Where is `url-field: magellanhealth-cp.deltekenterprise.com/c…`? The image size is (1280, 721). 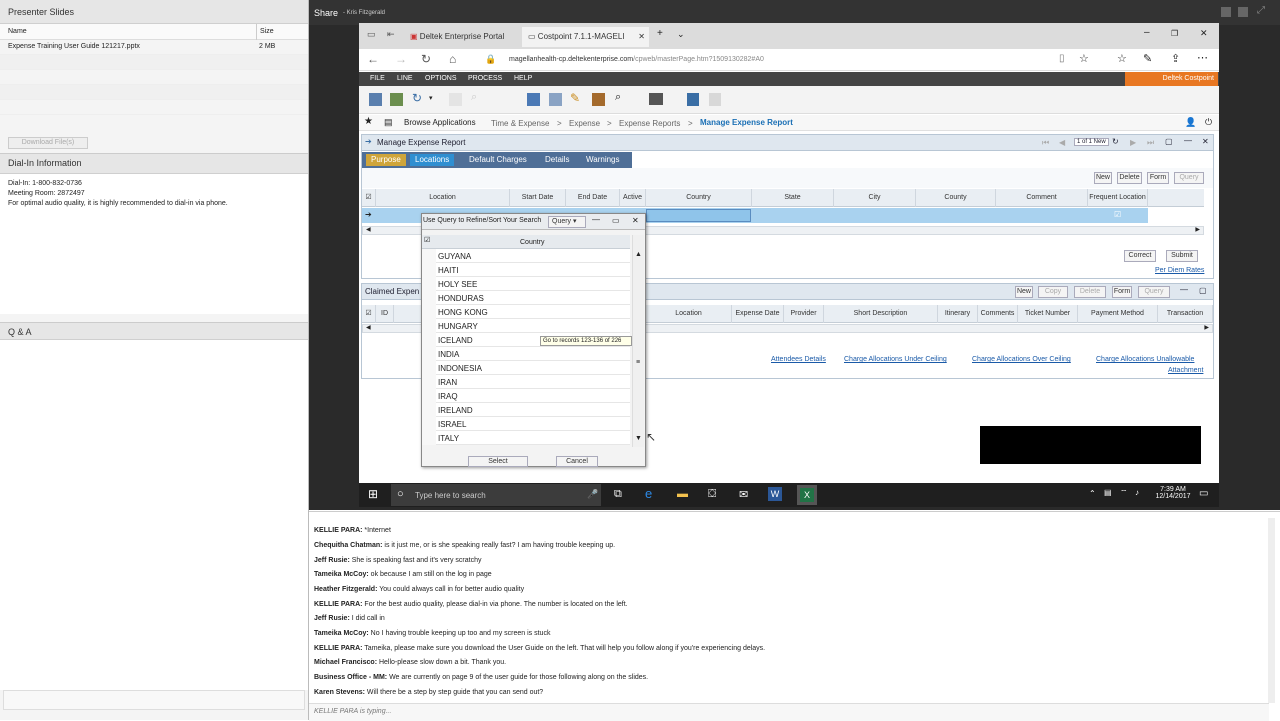
url-field: magellanhealth-cp.deltekenterprise.com/c… is located at coordinates (636, 59).